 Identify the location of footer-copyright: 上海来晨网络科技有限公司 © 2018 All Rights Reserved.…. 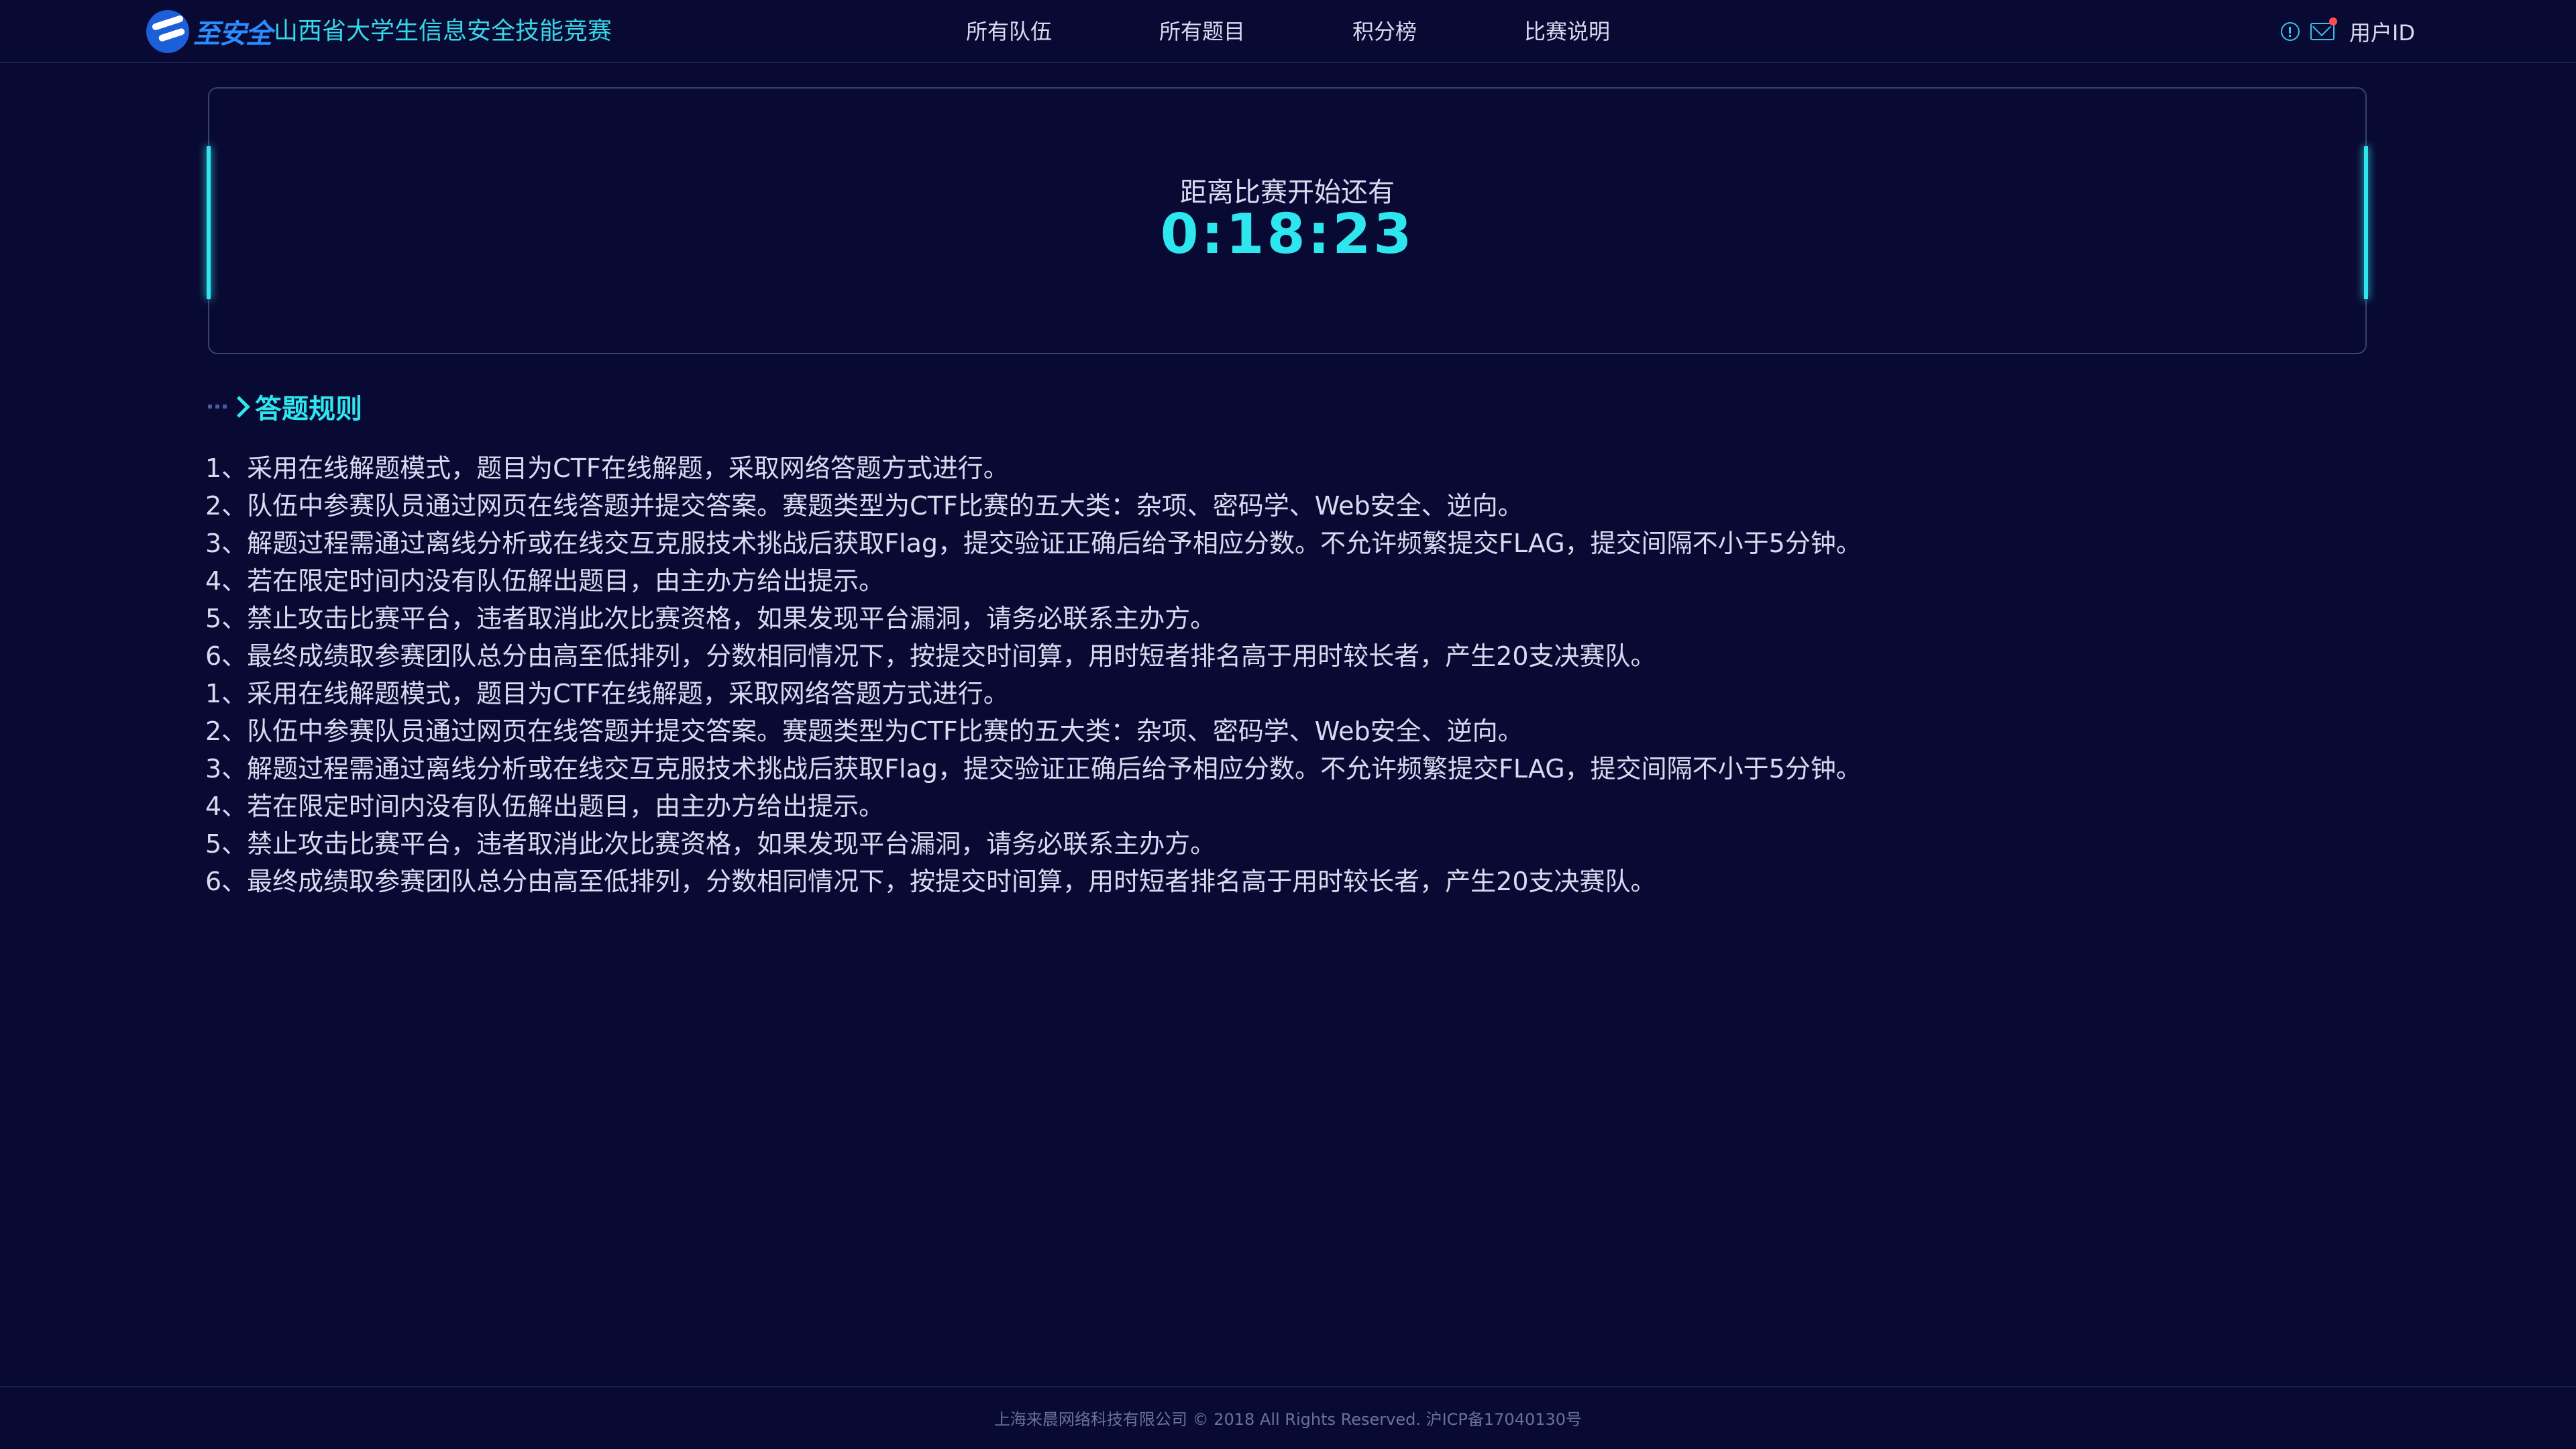
(1288, 1419).